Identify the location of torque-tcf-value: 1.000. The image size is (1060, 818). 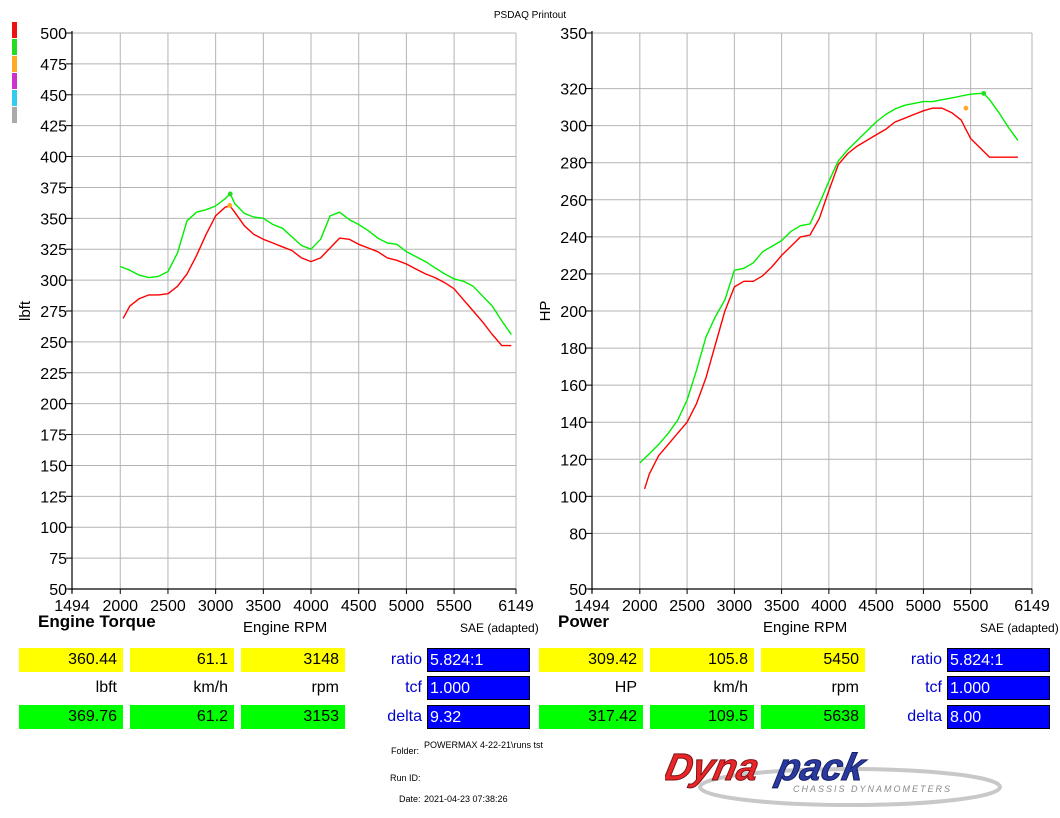
(478, 688).